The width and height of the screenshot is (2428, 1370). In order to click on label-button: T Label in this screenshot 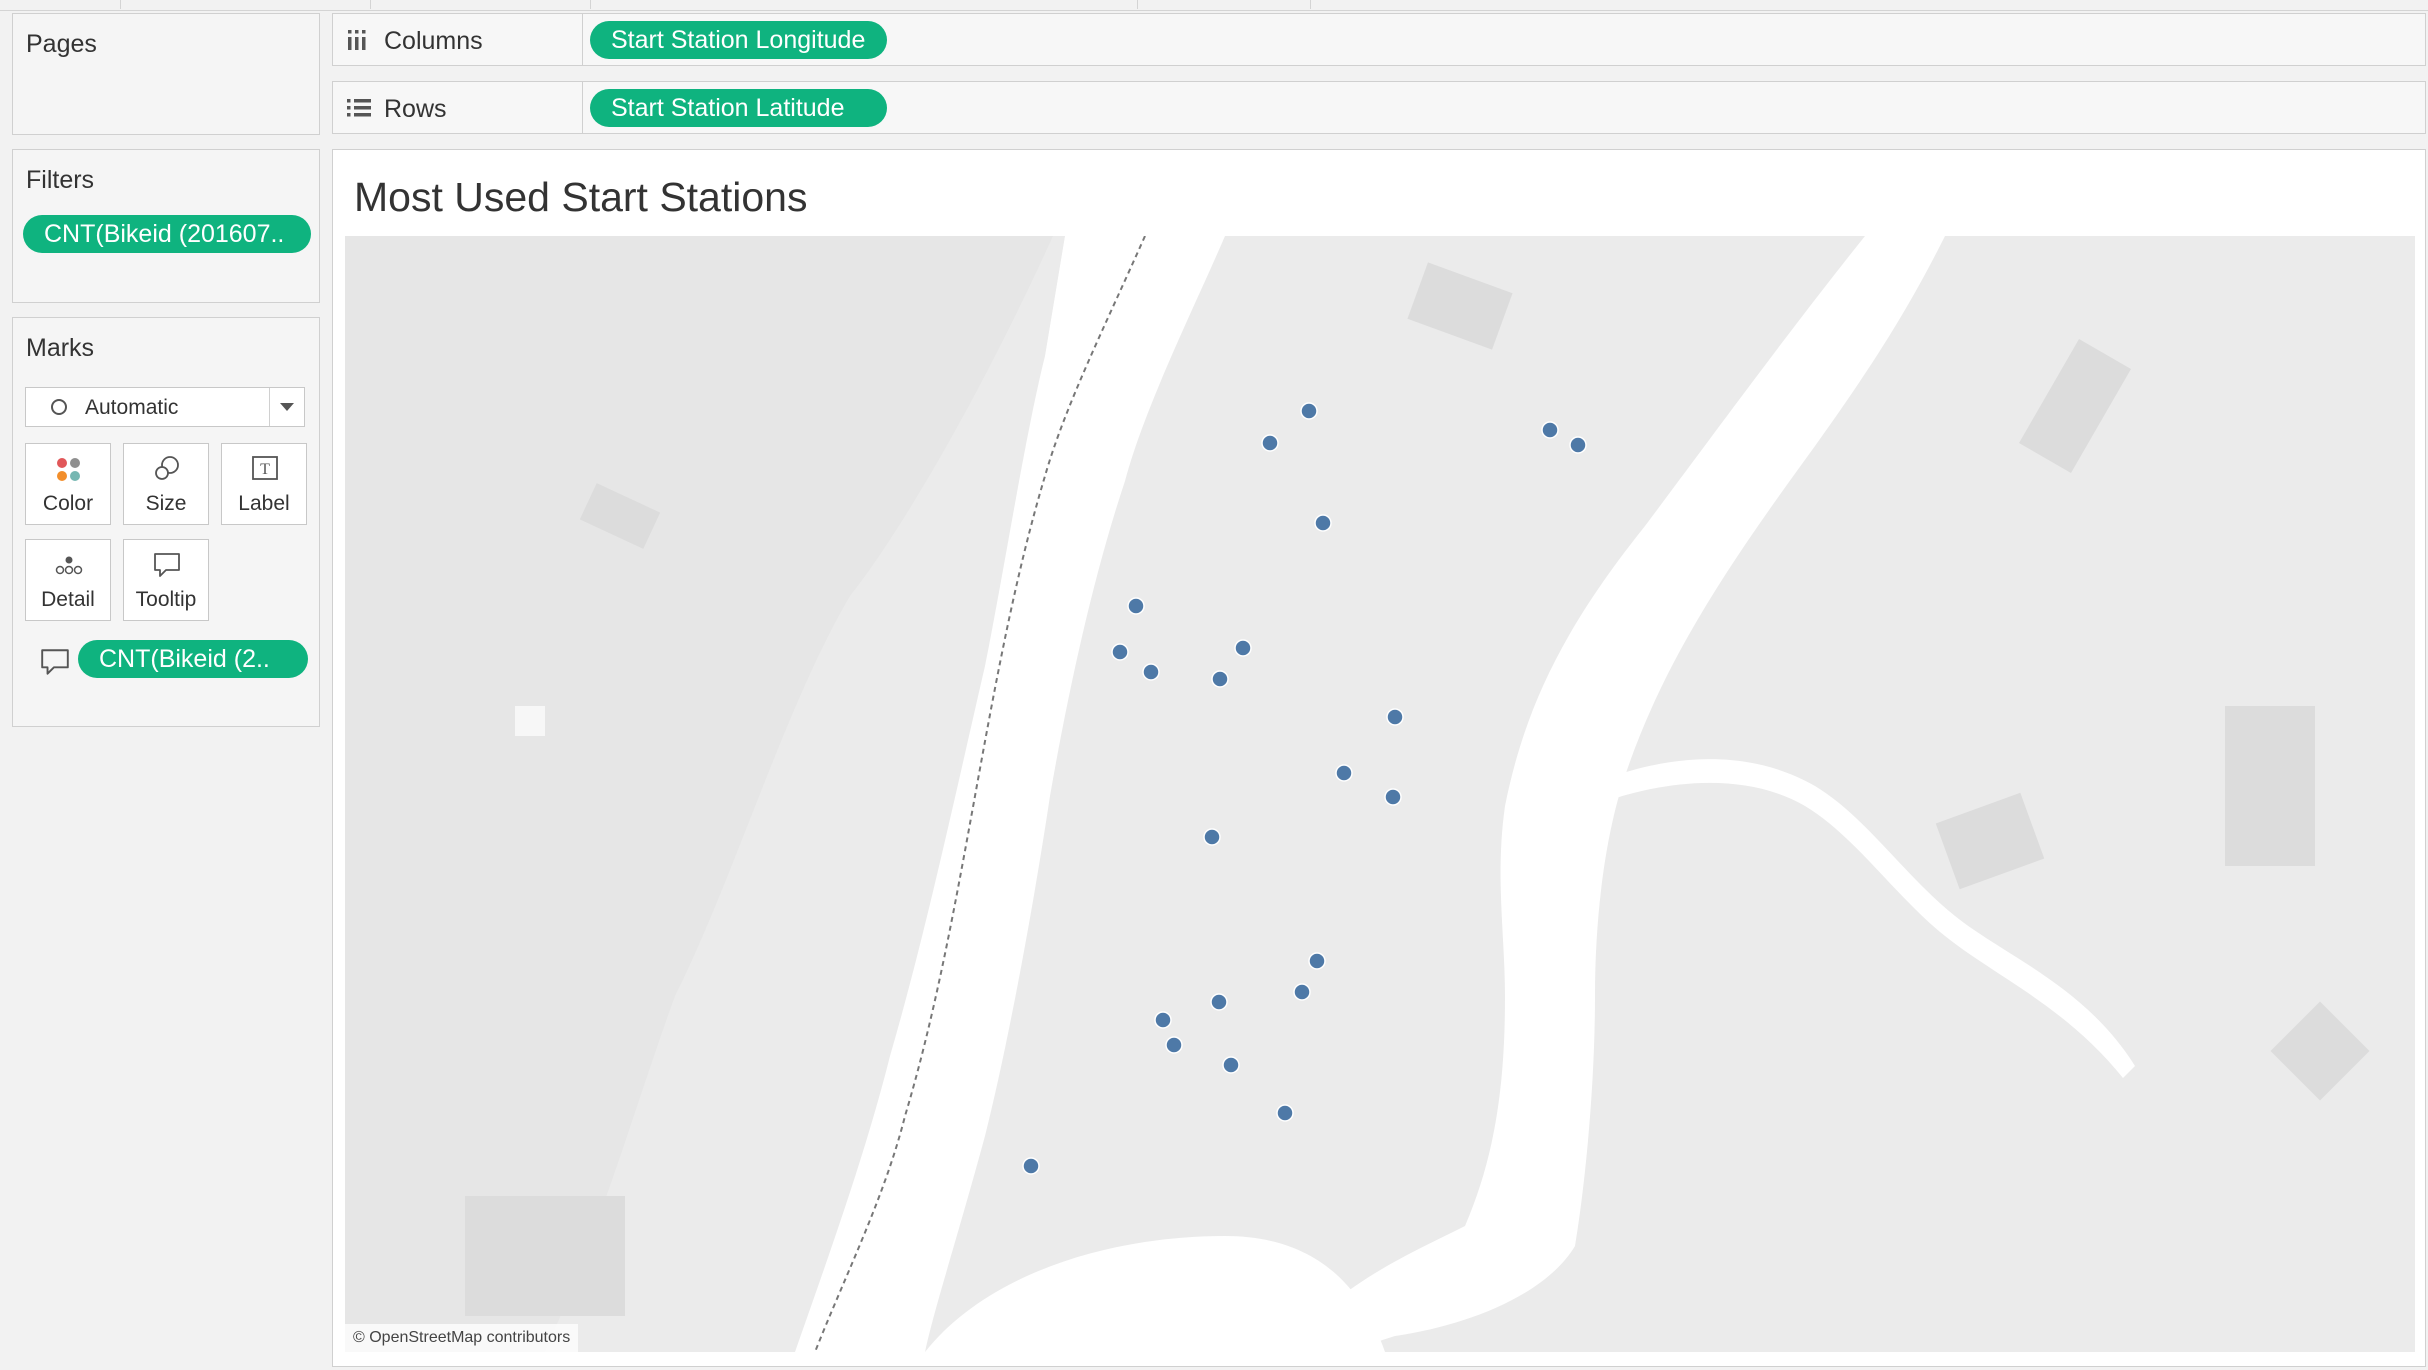, I will do `click(264, 484)`.